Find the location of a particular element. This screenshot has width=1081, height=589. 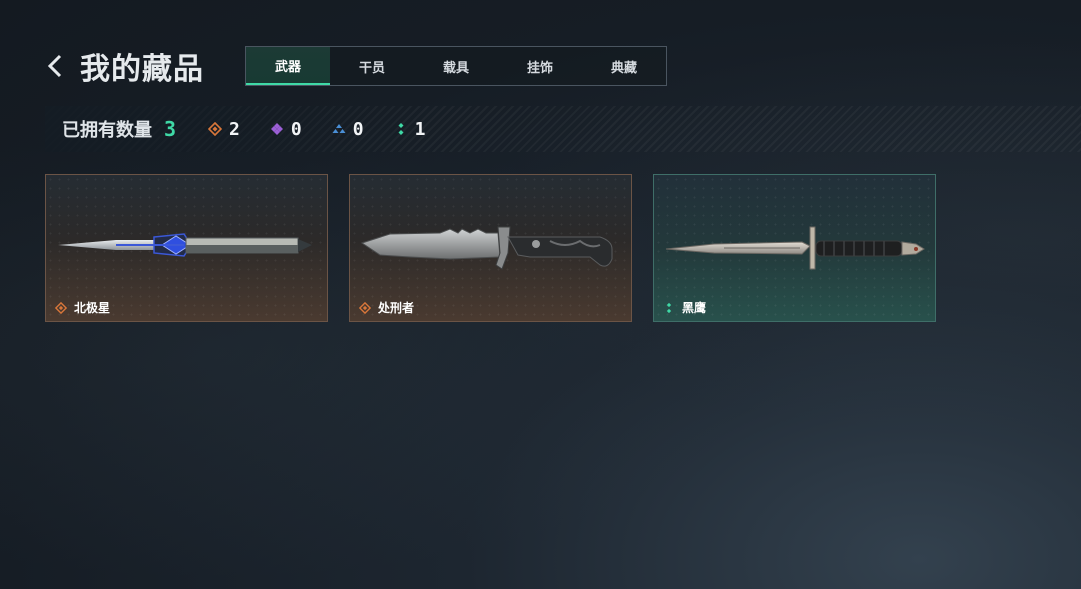

rarity-orange-count: 2 is located at coordinates (234, 129).